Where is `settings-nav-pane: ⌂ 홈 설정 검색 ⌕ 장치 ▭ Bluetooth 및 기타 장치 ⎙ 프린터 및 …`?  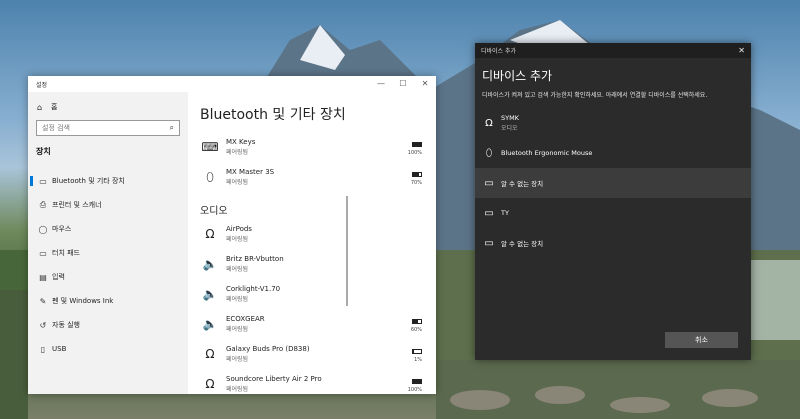
settings-nav-pane: ⌂ 홈 설정 검색 ⌕ 장치 ▭ Bluetooth 및 기타 장치 ⎙ 프린터 및 … is located at coordinates (108, 243).